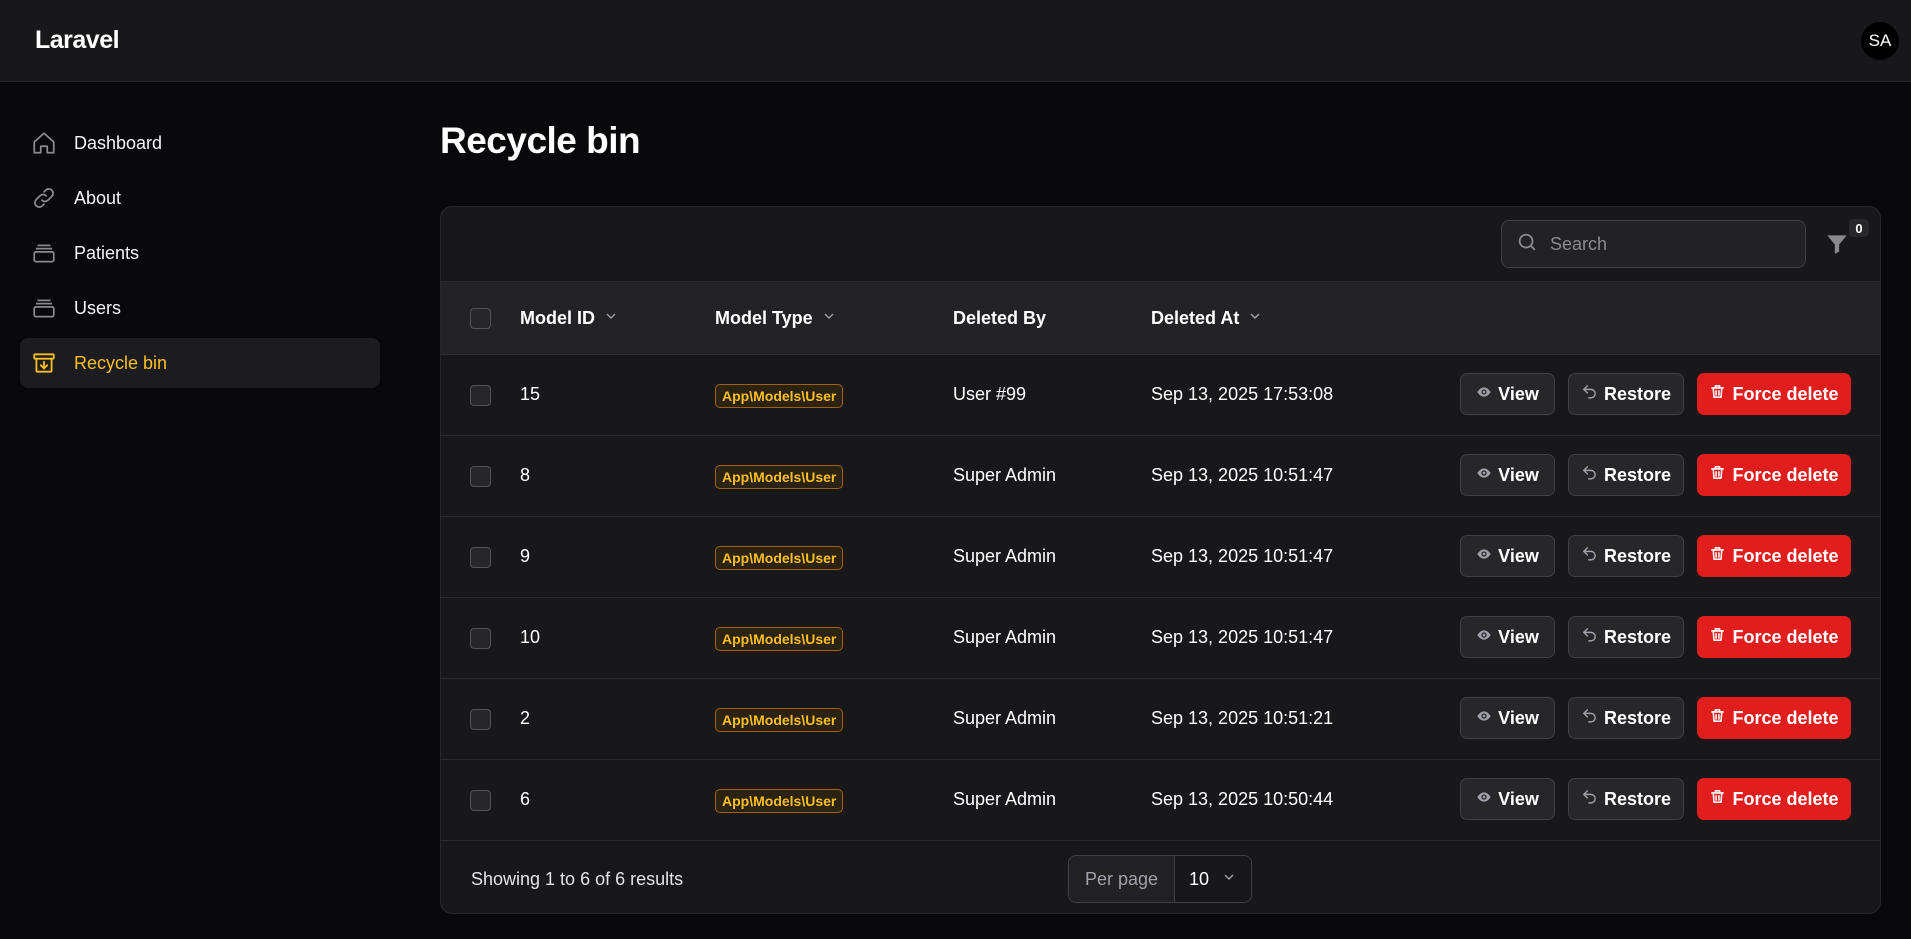  What do you see at coordinates (98, 197) in the screenshot?
I see `sidebar-item-label: About` at bounding box center [98, 197].